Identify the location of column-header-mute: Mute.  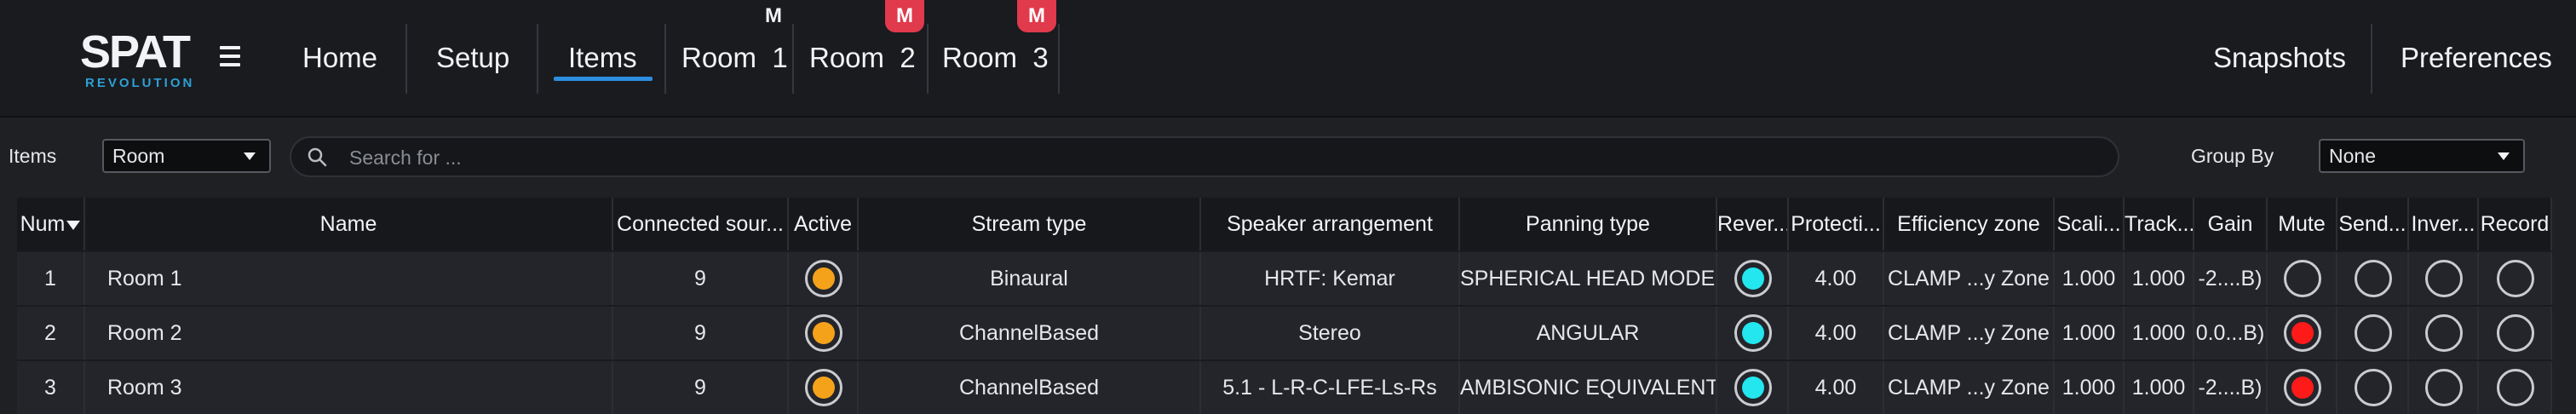
(2303, 224).